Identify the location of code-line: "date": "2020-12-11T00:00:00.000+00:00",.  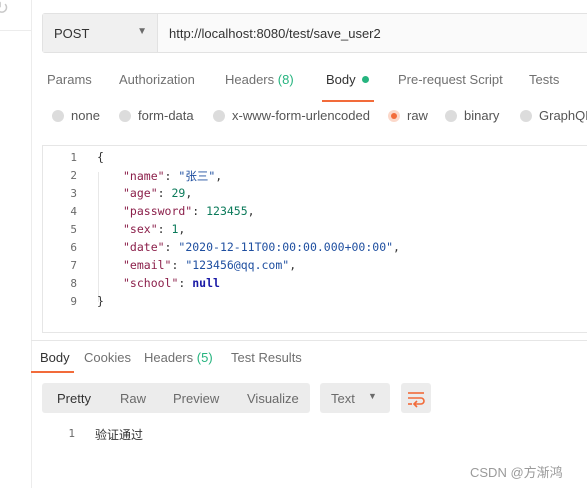
(261, 247).